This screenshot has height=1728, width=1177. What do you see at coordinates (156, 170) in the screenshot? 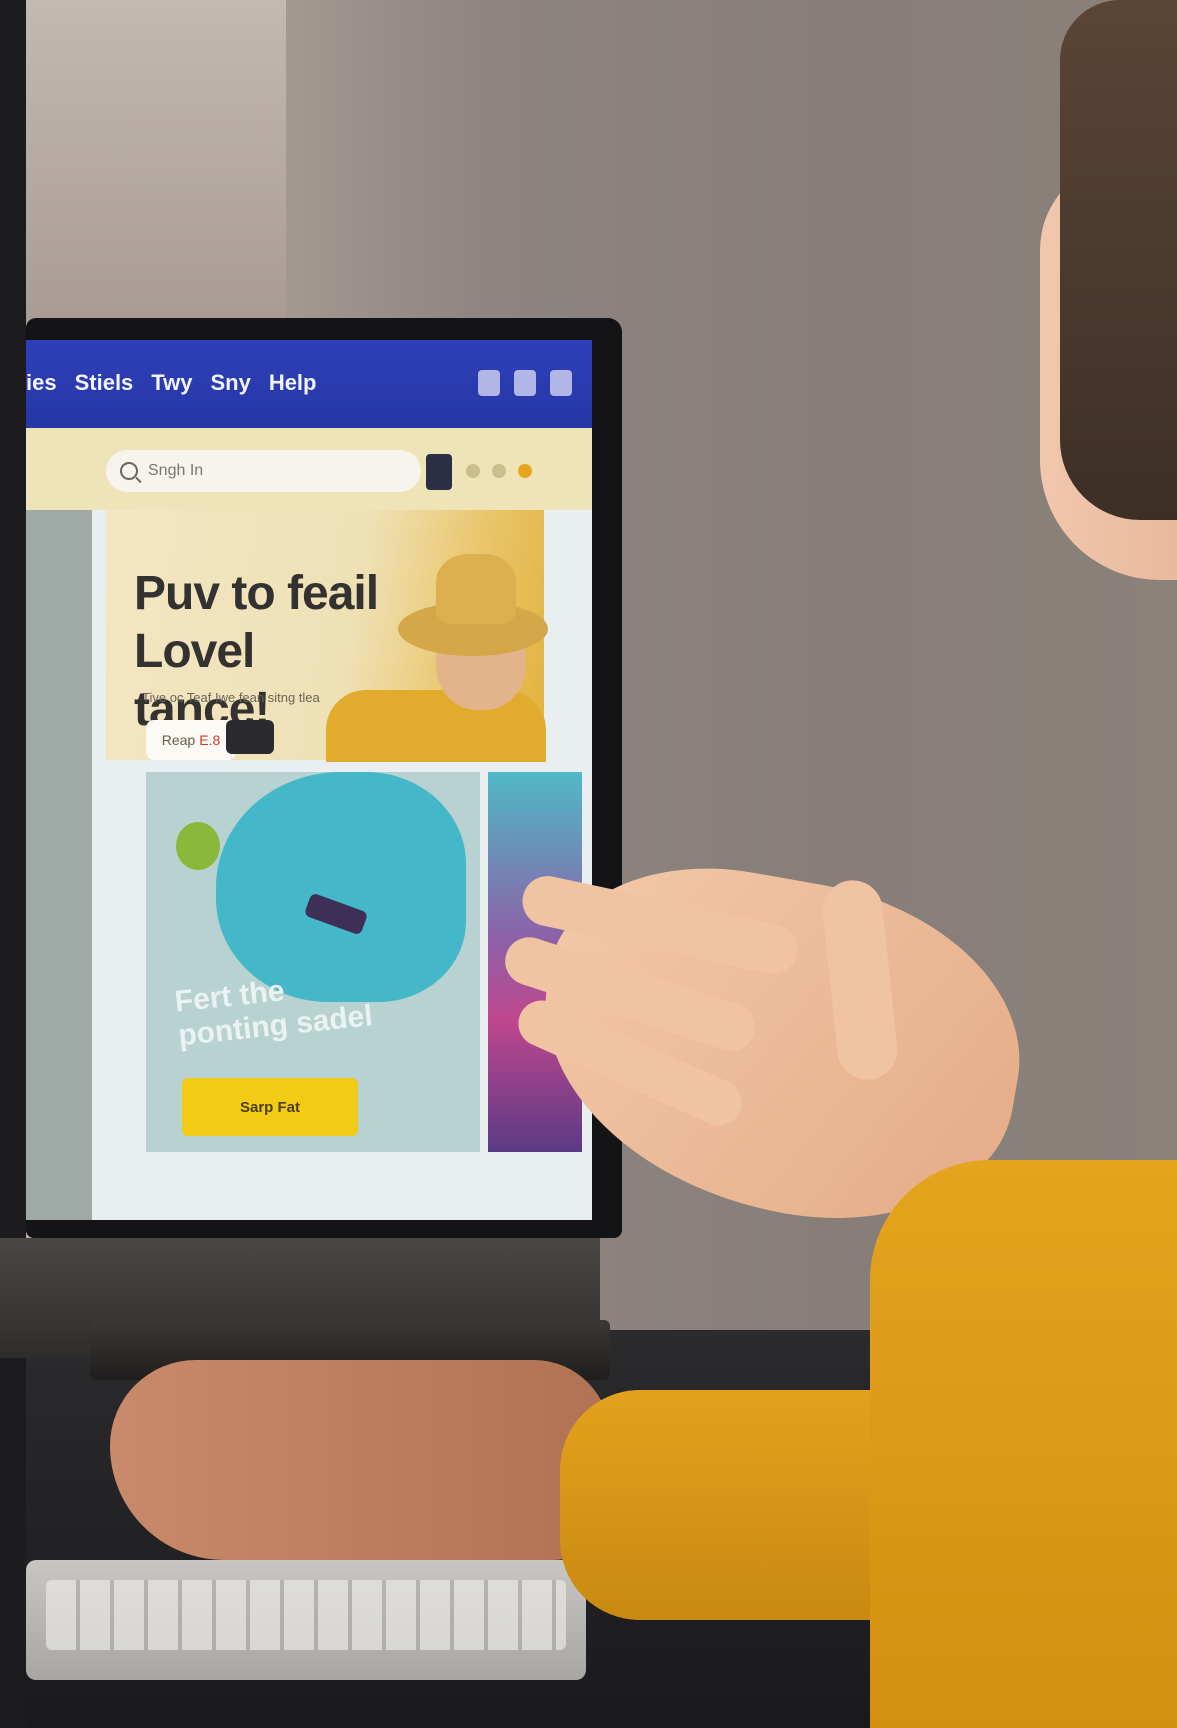
I see `window-light` at bounding box center [156, 170].